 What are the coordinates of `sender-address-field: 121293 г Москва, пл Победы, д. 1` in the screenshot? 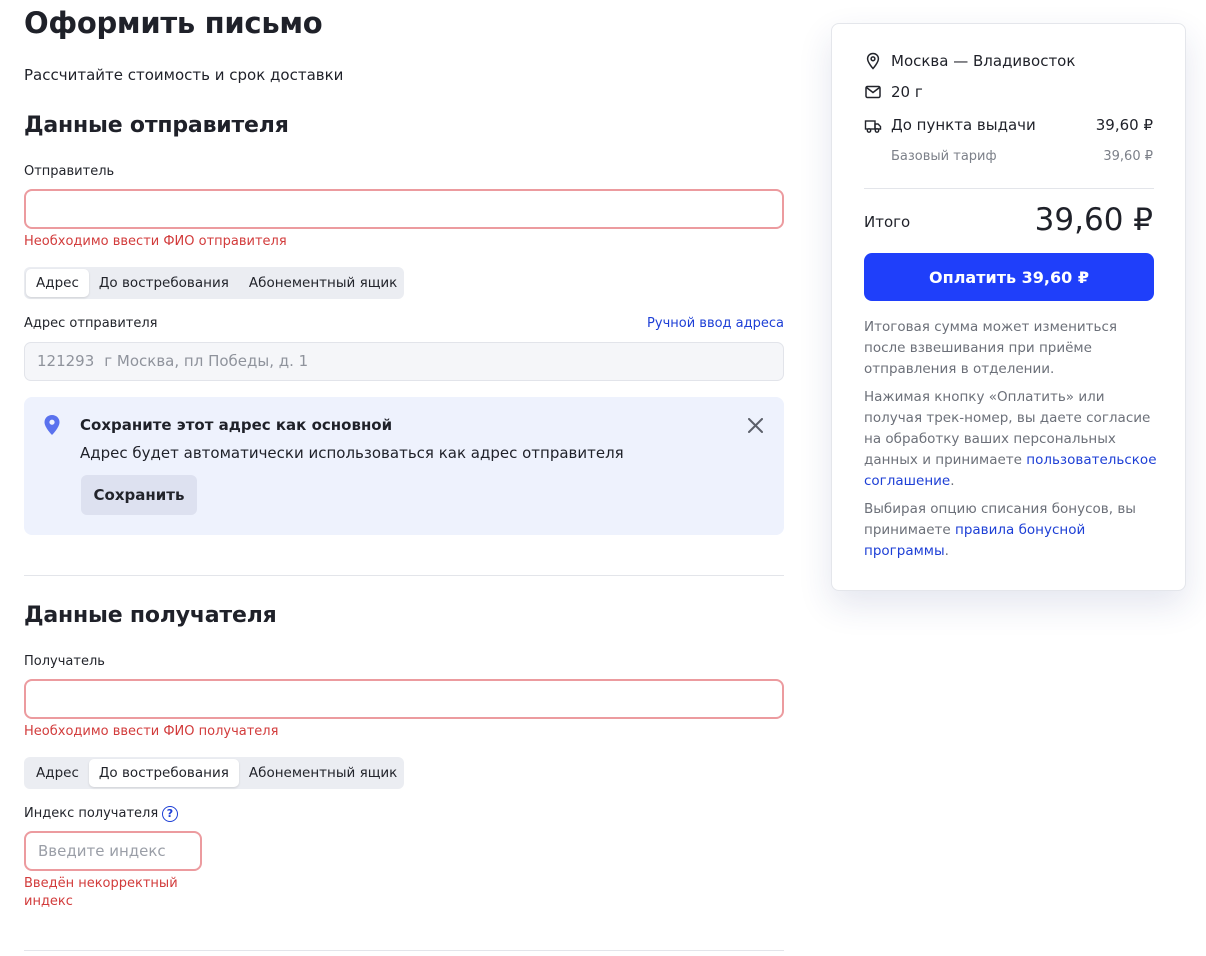 It's located at (404, 361).